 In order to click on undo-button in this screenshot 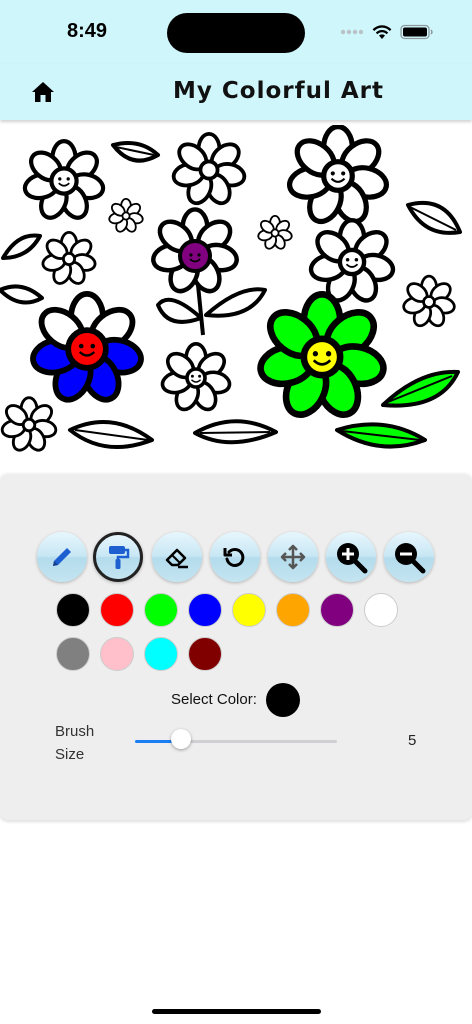, I will do `click(235, 557)`.